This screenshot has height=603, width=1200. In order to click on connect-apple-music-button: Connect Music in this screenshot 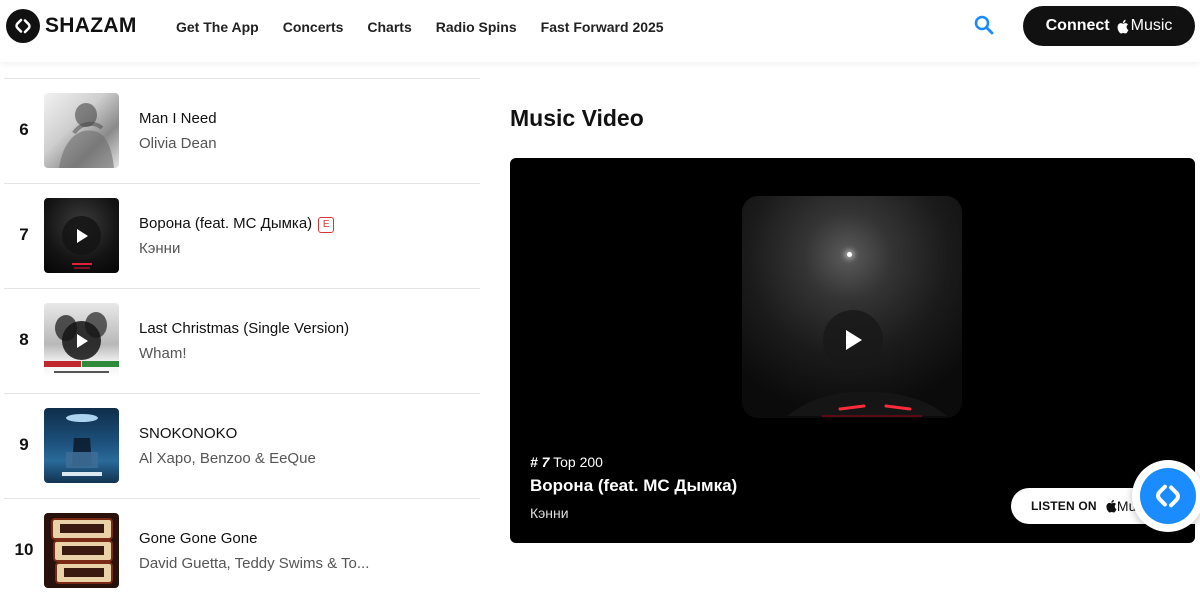, I will do `click(1109, 26)`.